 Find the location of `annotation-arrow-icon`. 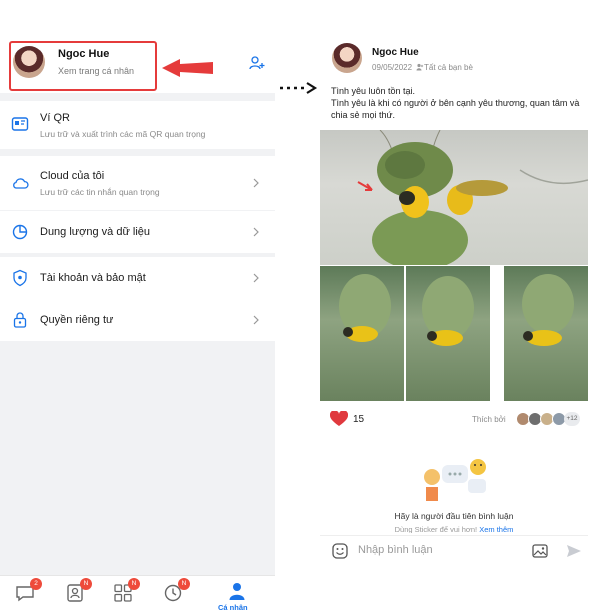

annotation-arrow-icon is located at coordinates (187, 68).